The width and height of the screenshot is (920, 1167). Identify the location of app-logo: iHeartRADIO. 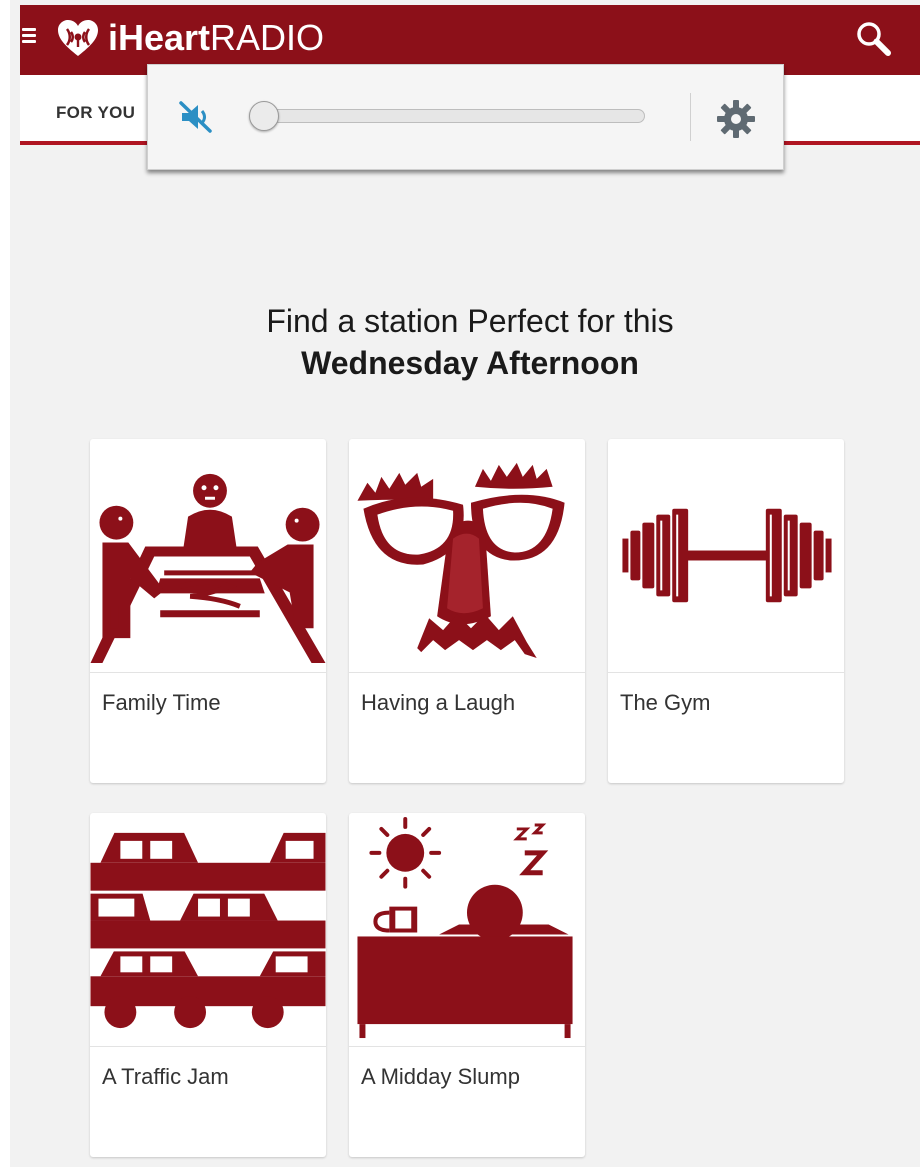
(189, 38).